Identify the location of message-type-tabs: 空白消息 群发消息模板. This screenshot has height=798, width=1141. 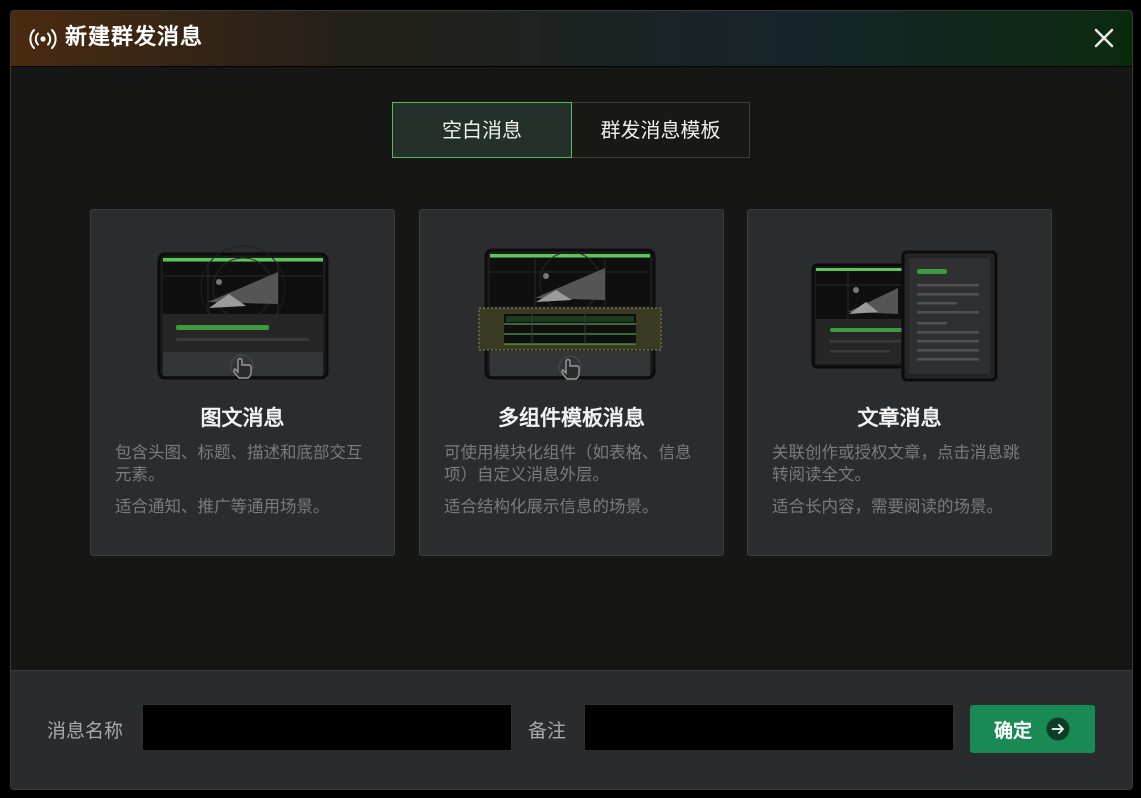
(571, 130).